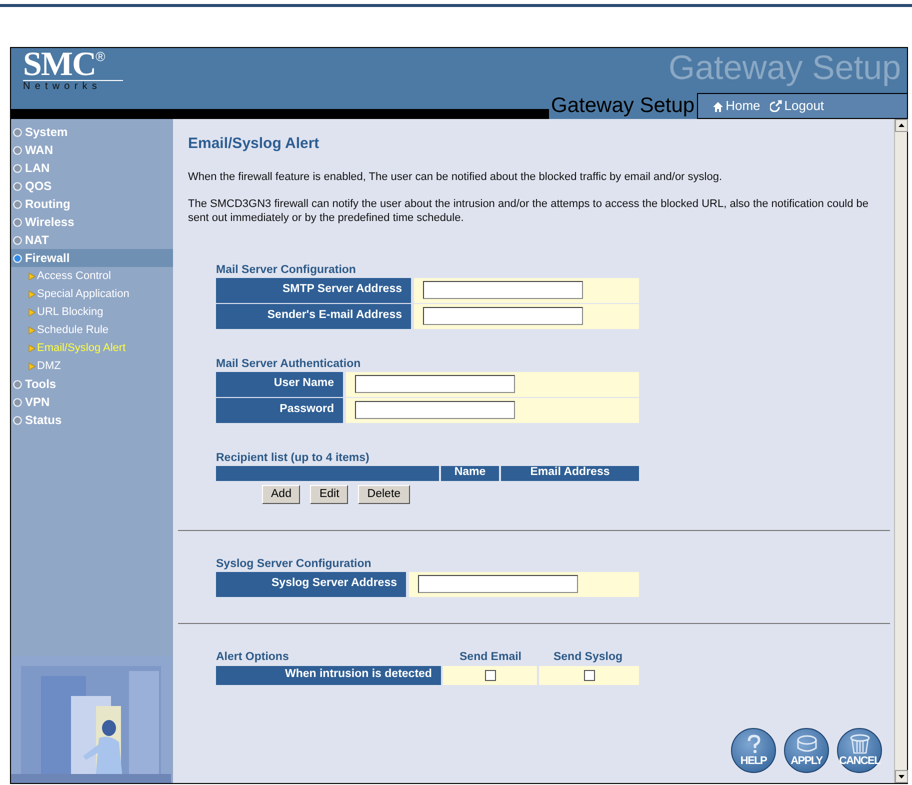 This screenshot has width=912, height=785. What do you see at coordinates (92, 168) in the screenshot?
I see `sidebar-item: LAN` at bounding box center [92, 168].